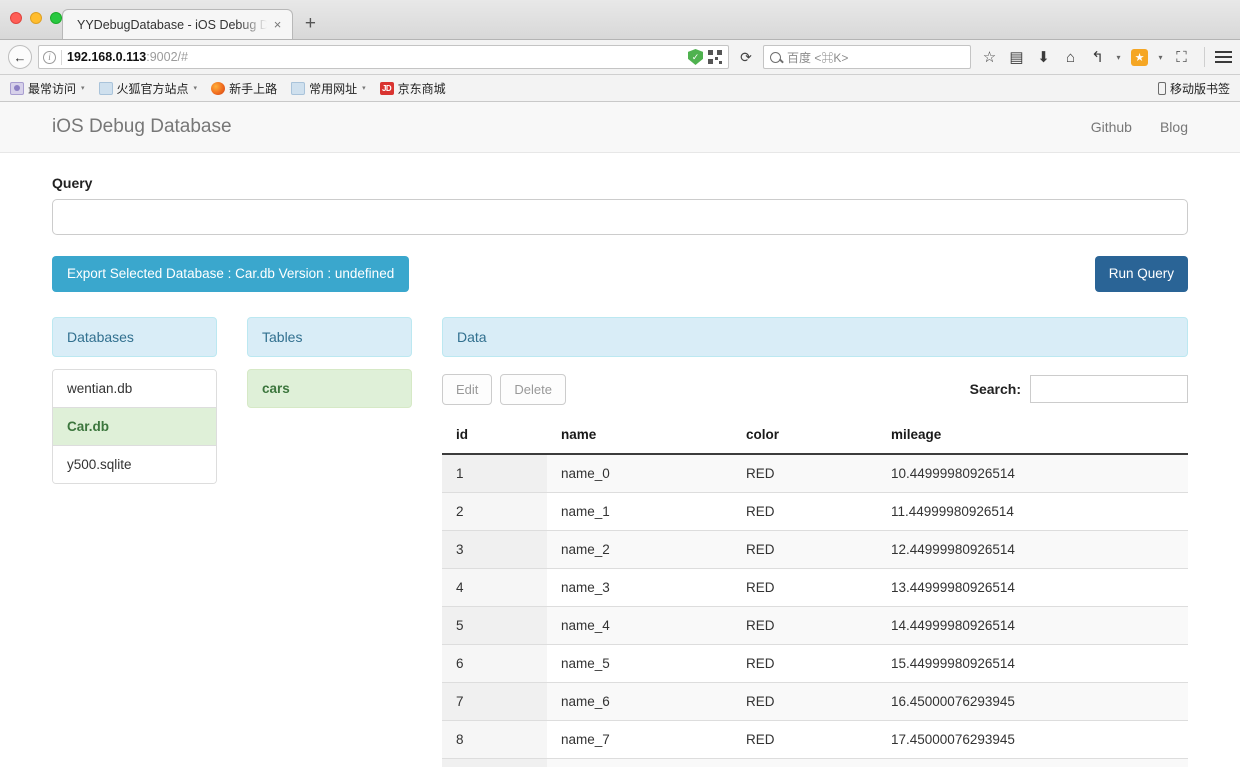 The image size is (1240, 774). I want to click on column-header-mileage: mileage, so click(1032, 436).